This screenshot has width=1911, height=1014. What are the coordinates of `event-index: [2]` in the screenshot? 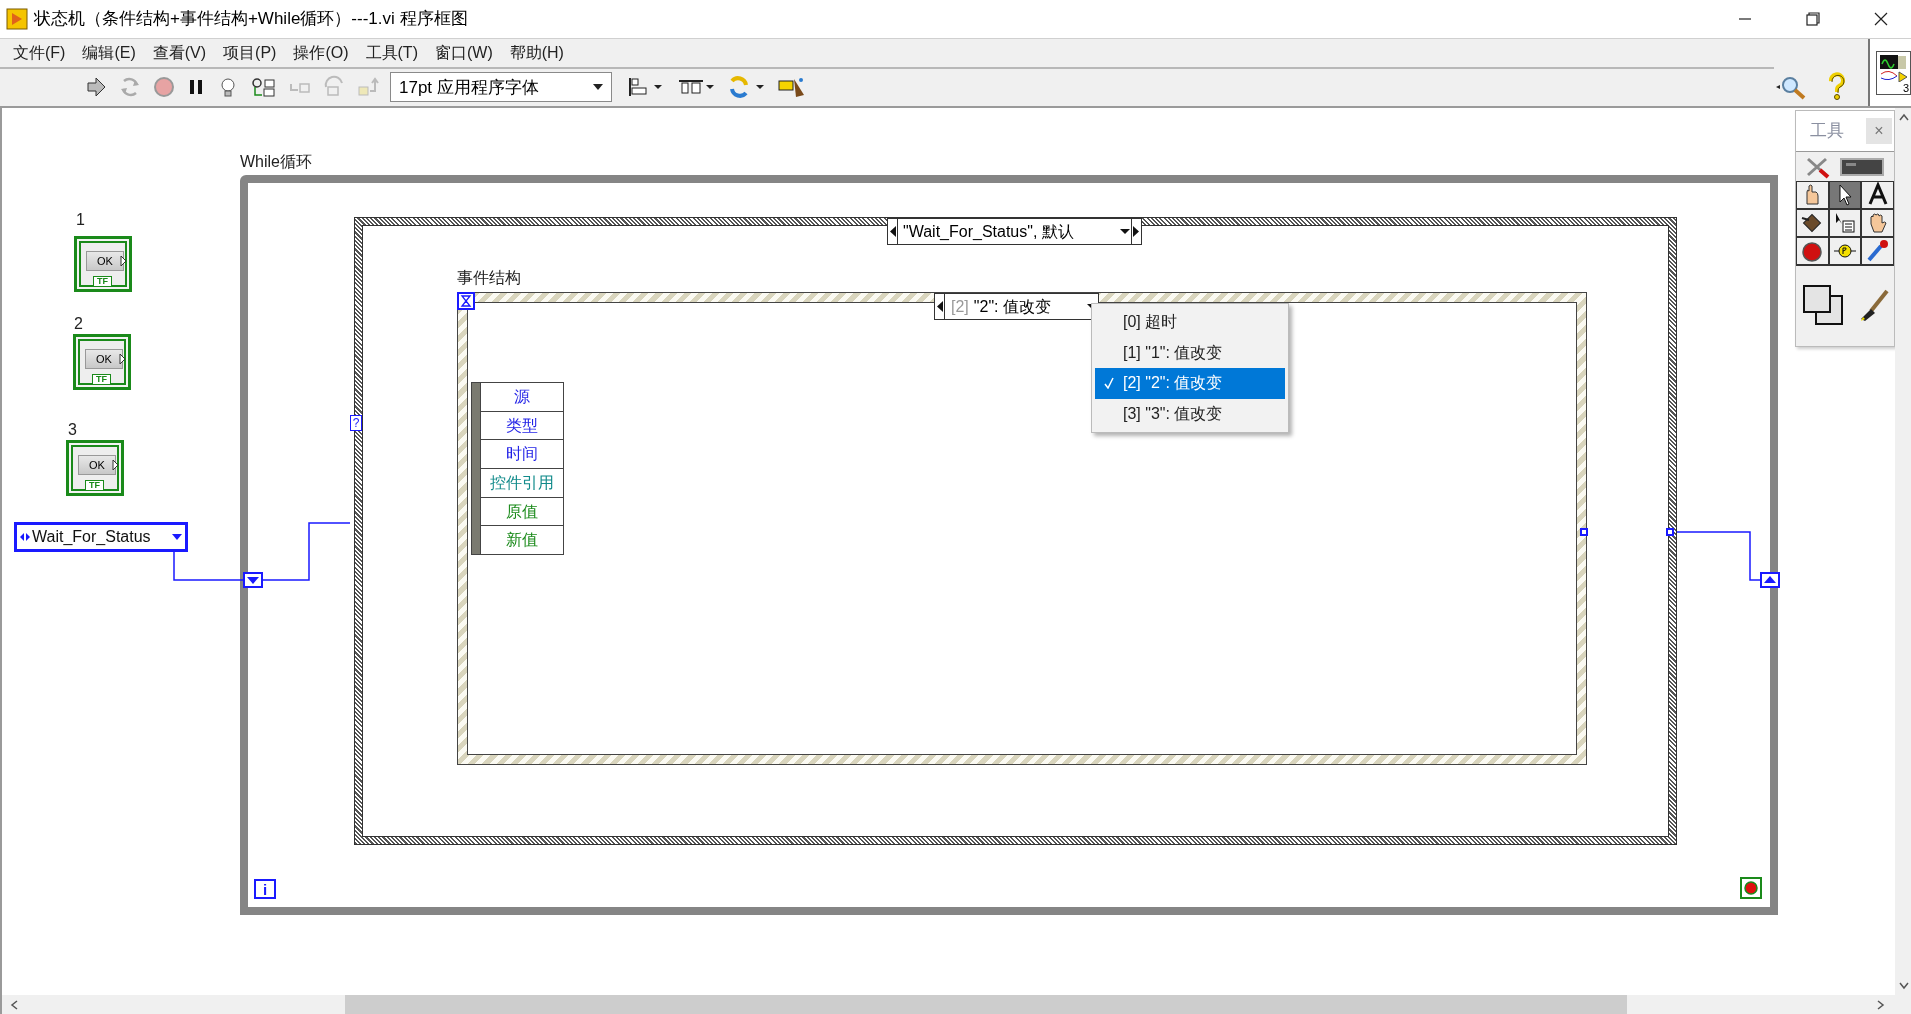 It's located at (959, 307).